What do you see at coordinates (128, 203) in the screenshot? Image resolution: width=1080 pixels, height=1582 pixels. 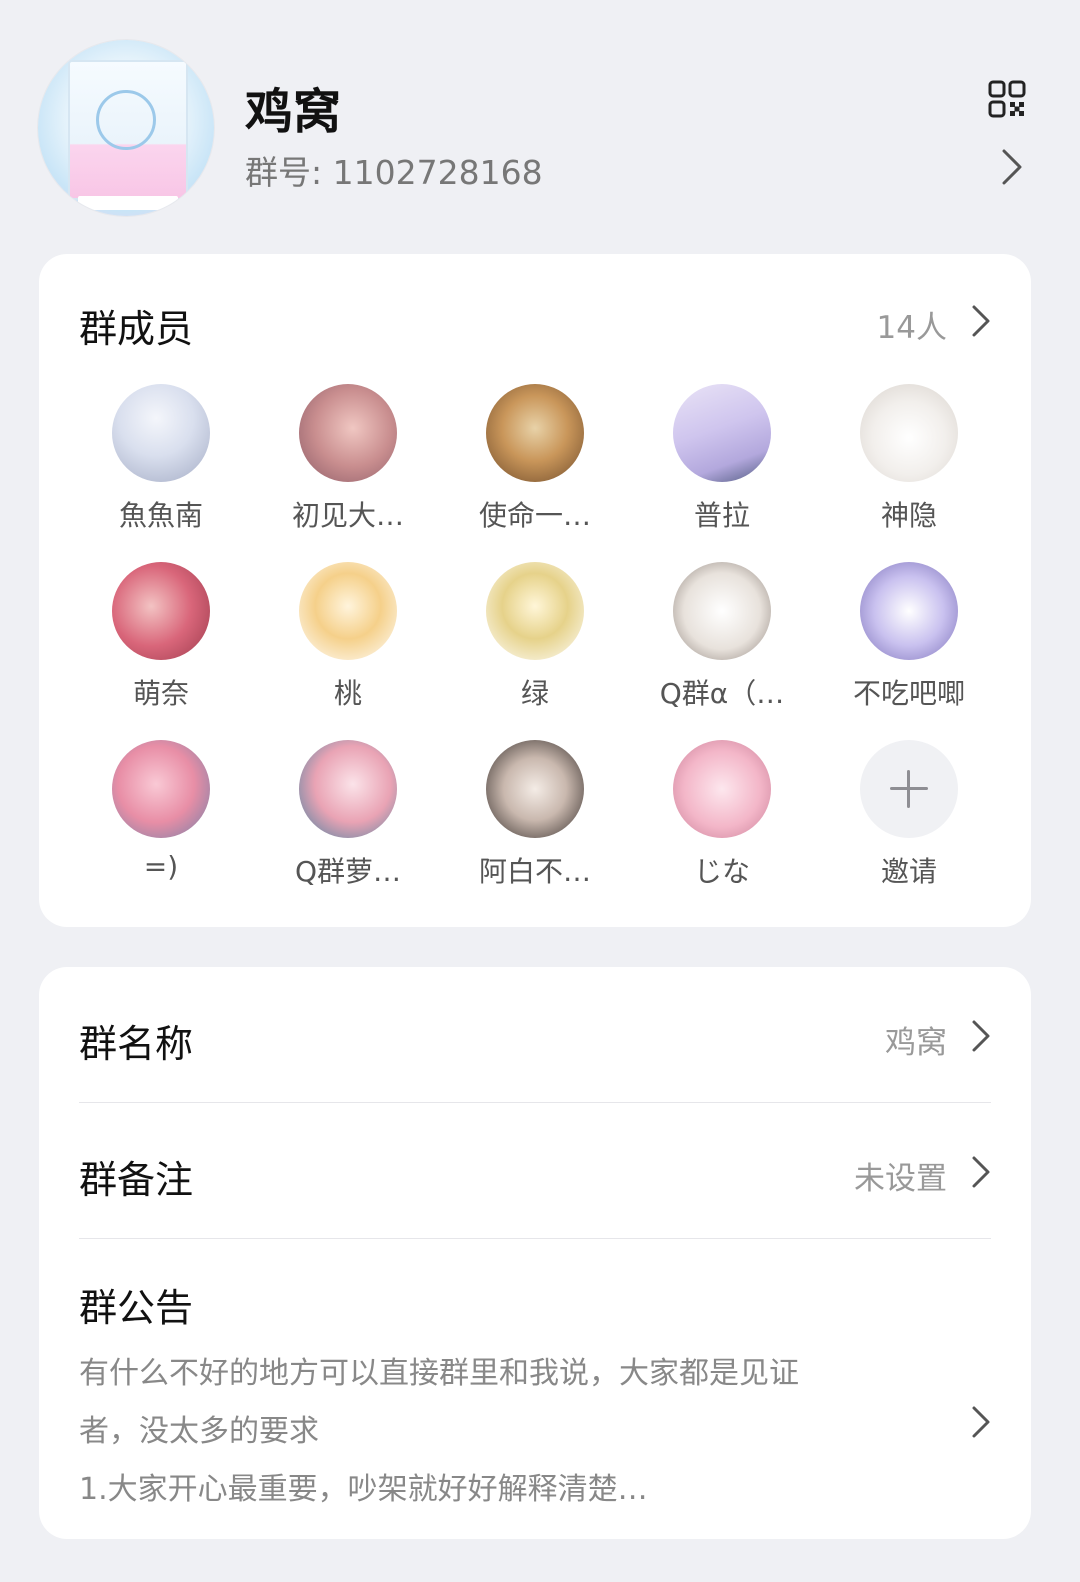 I see `avatar-art-strip` at bounding box center [128, 203].